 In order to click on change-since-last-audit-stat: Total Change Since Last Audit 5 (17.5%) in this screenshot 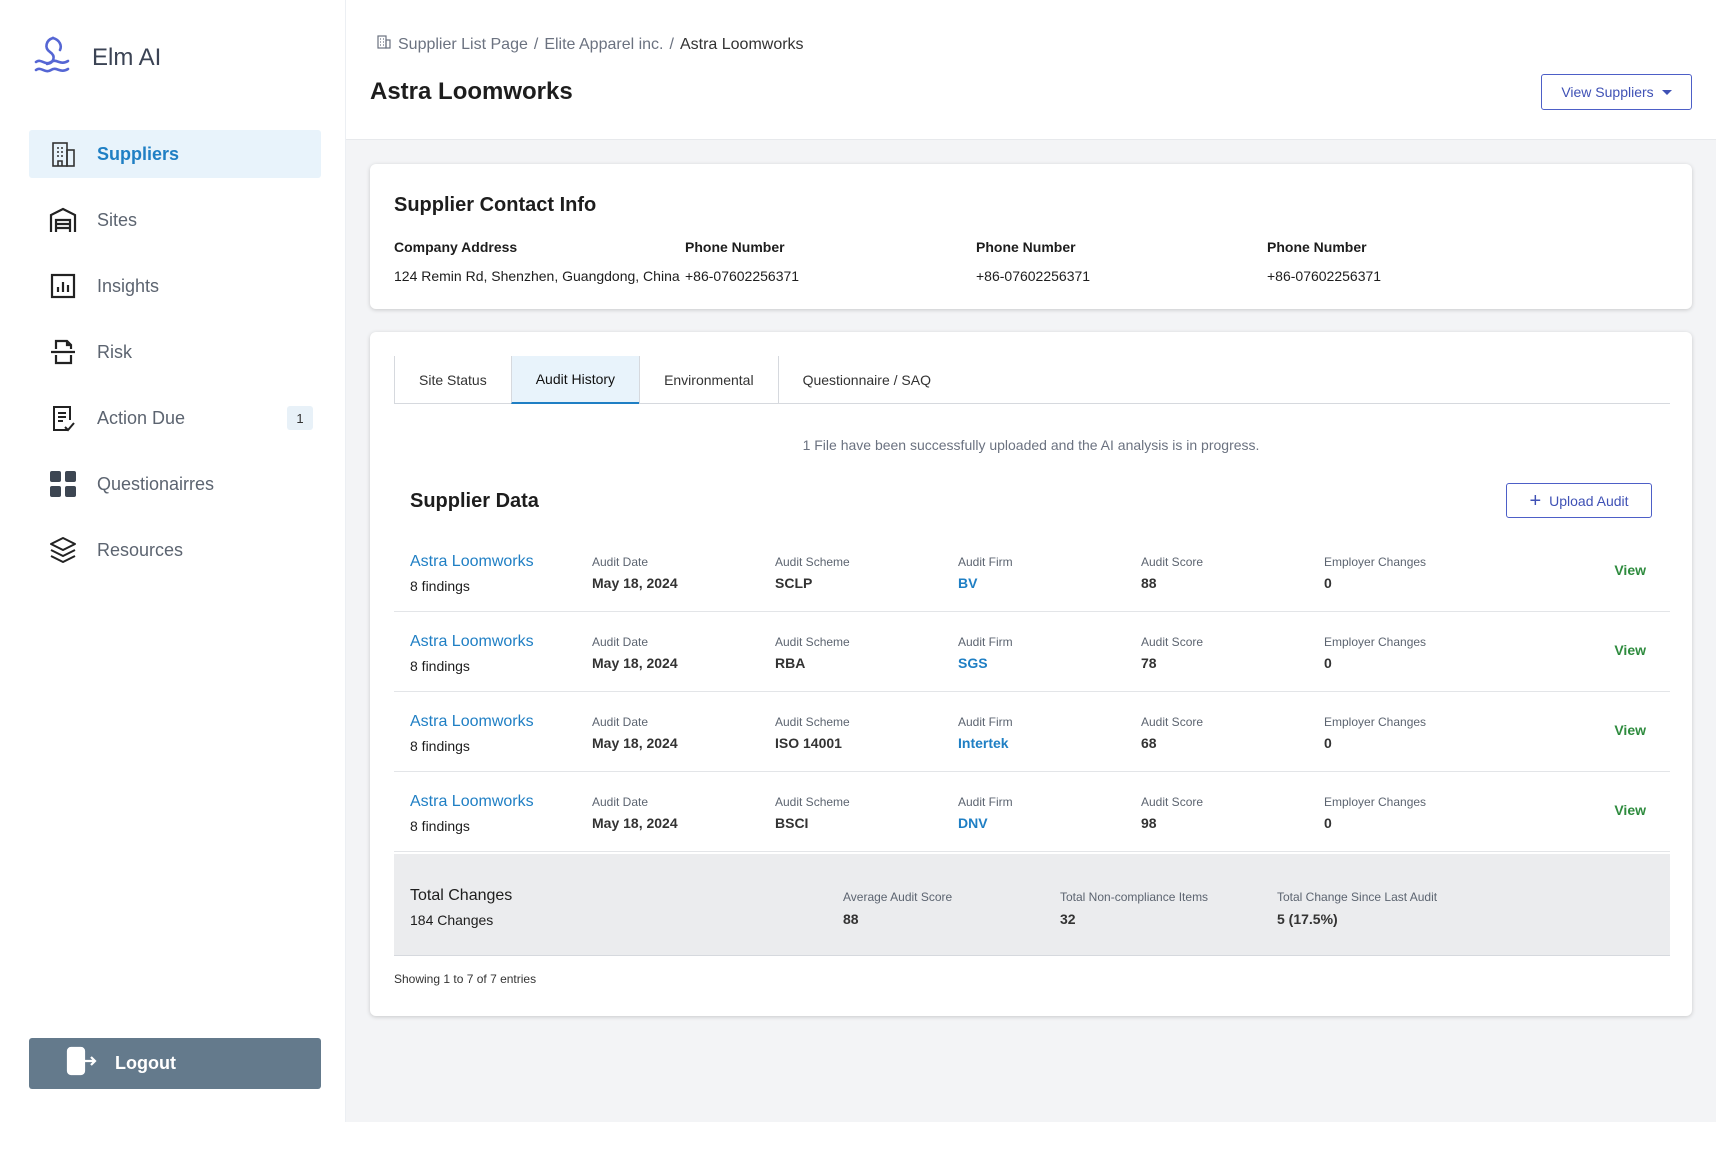, I will do `click(1357, 908)`.